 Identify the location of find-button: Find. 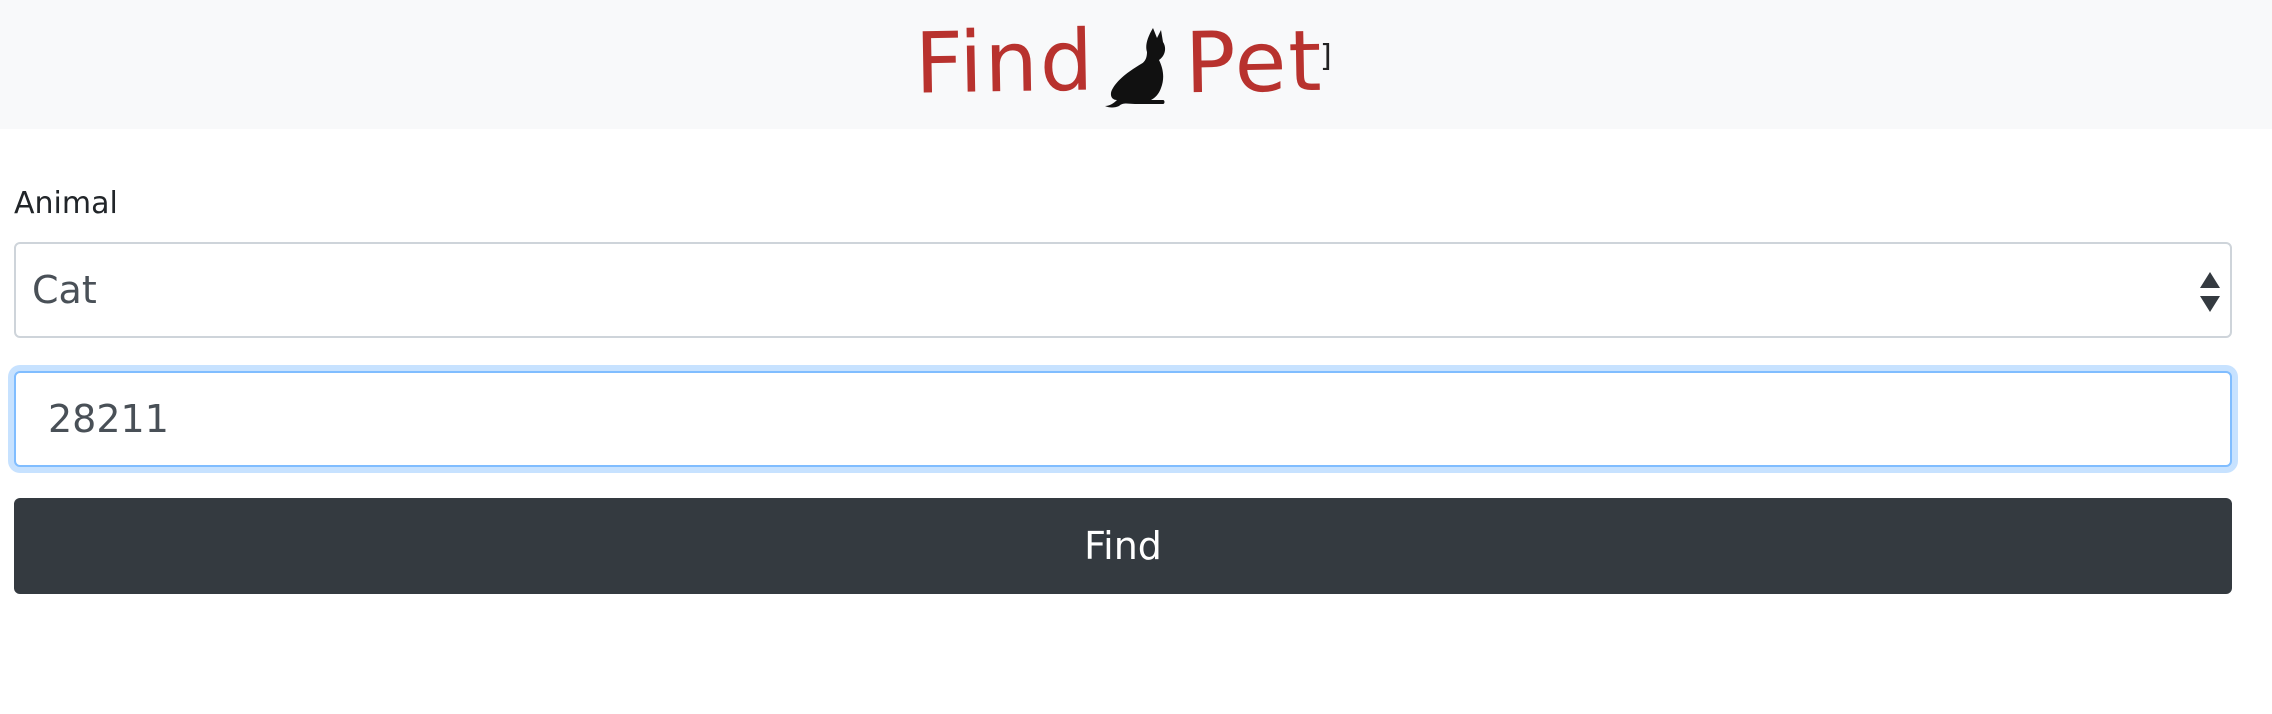
(1123, 546).